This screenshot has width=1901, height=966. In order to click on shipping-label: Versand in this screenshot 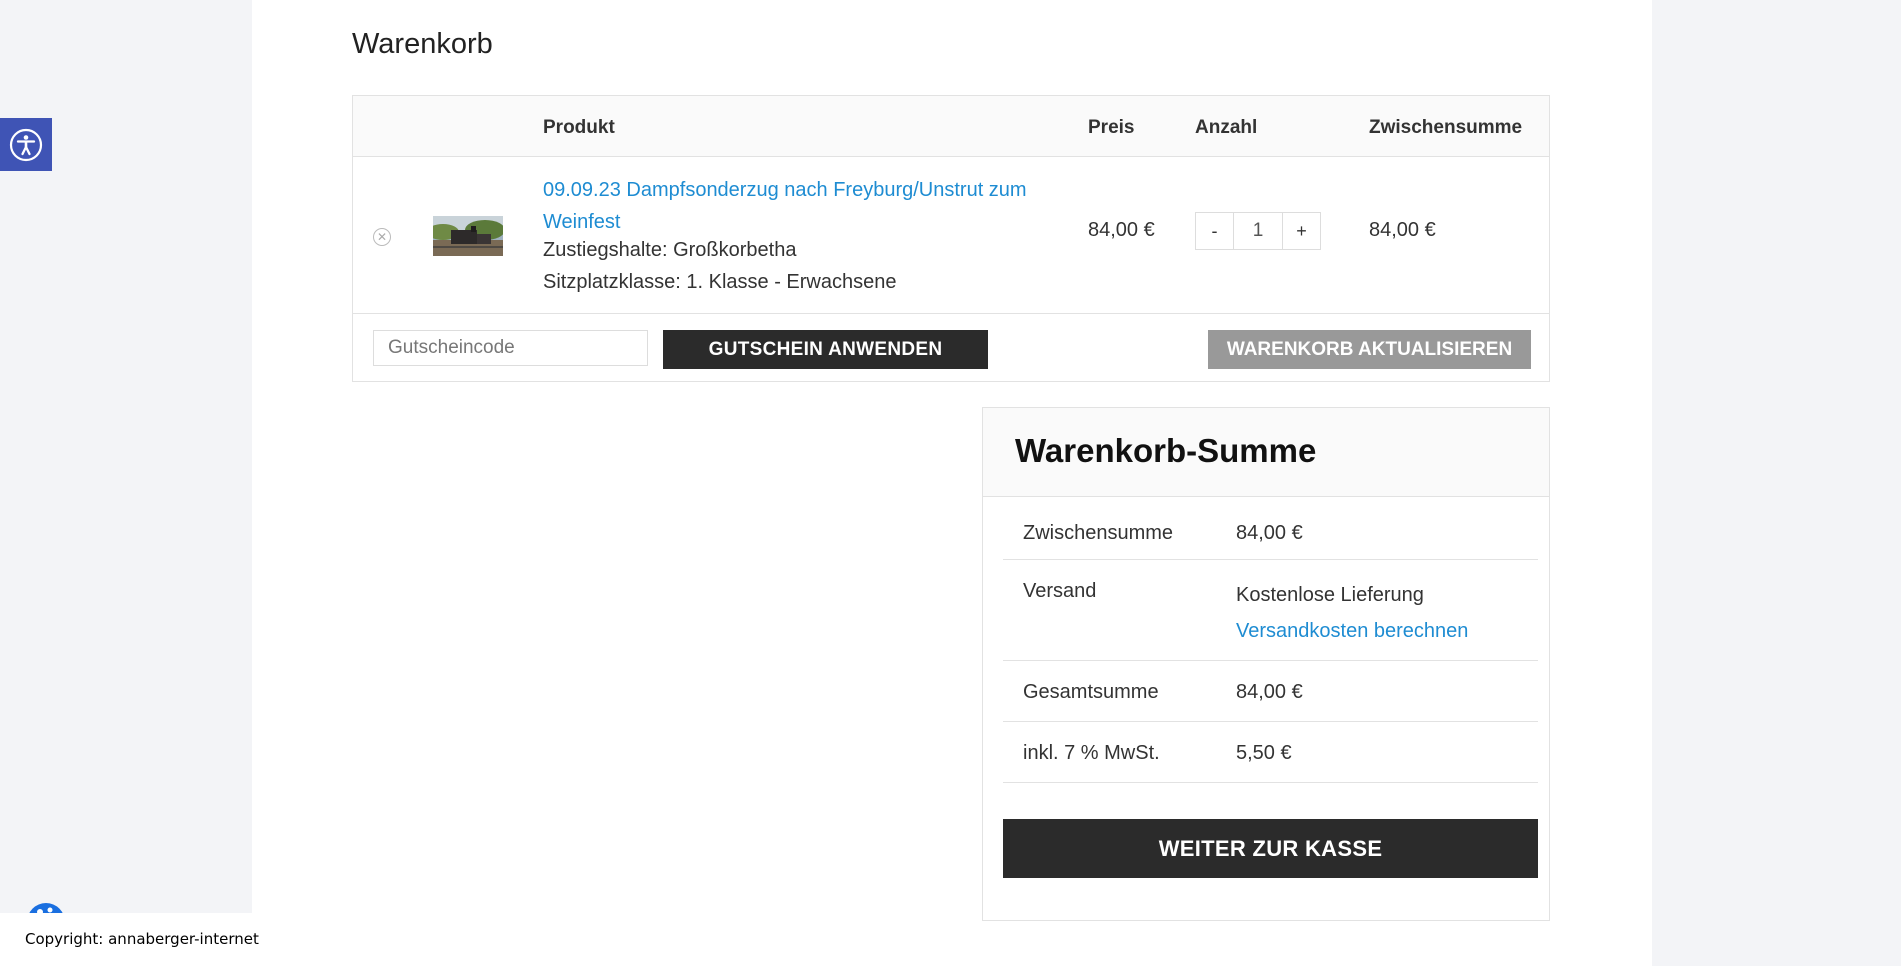, I will do `click(1060, 591)`.